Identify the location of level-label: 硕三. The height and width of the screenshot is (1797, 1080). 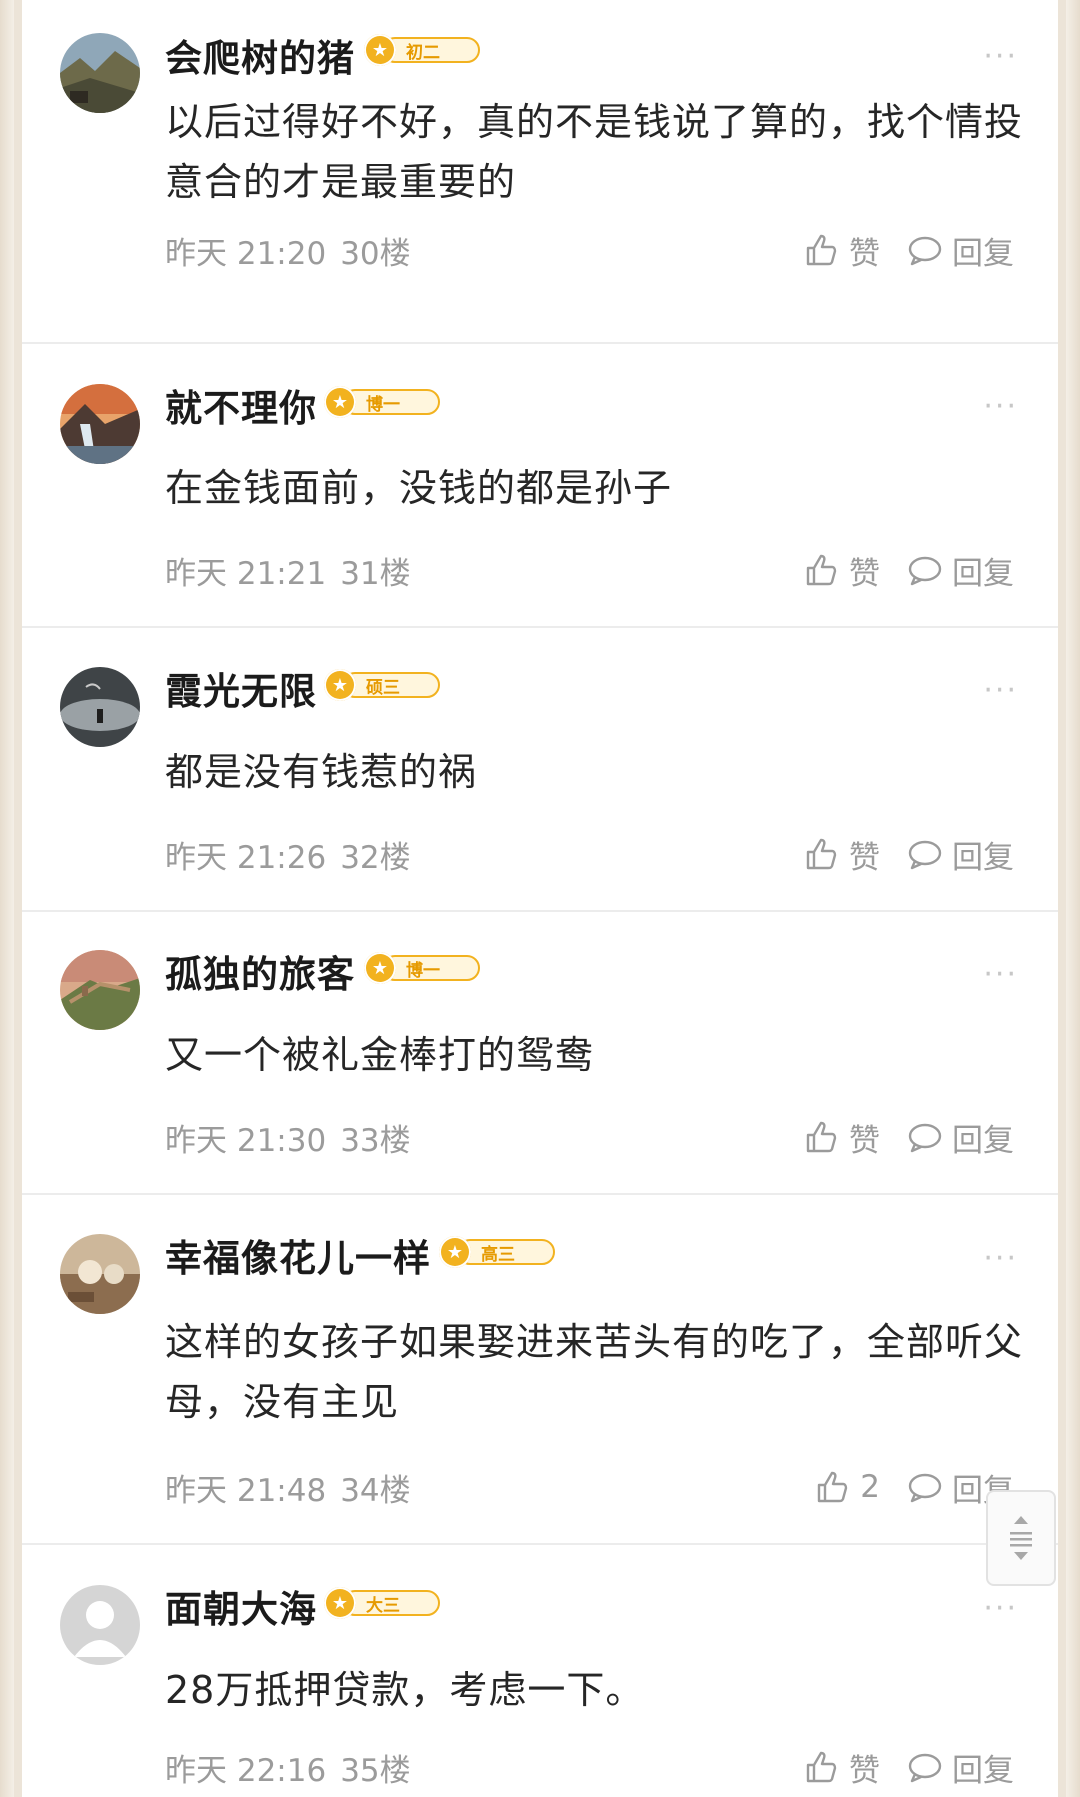
(391, 685).